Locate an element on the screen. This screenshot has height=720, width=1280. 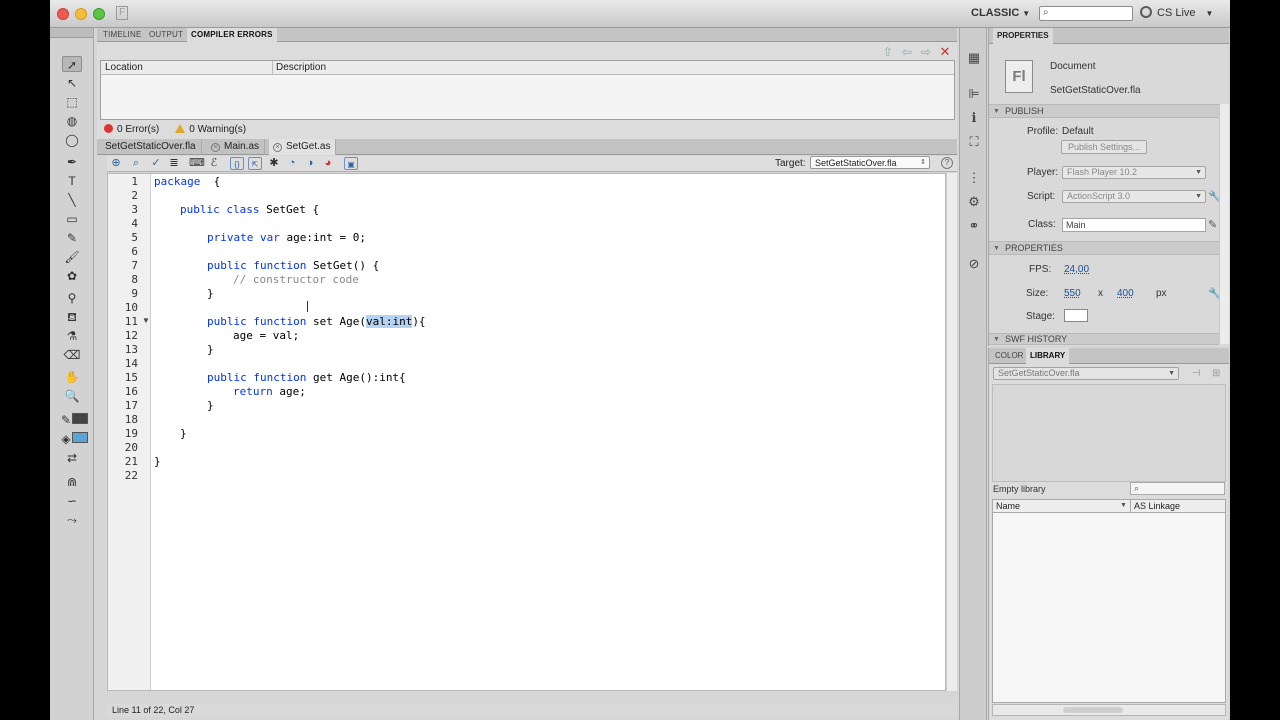
next-error-icon: ⇨ is located at coordinates (926, 52).